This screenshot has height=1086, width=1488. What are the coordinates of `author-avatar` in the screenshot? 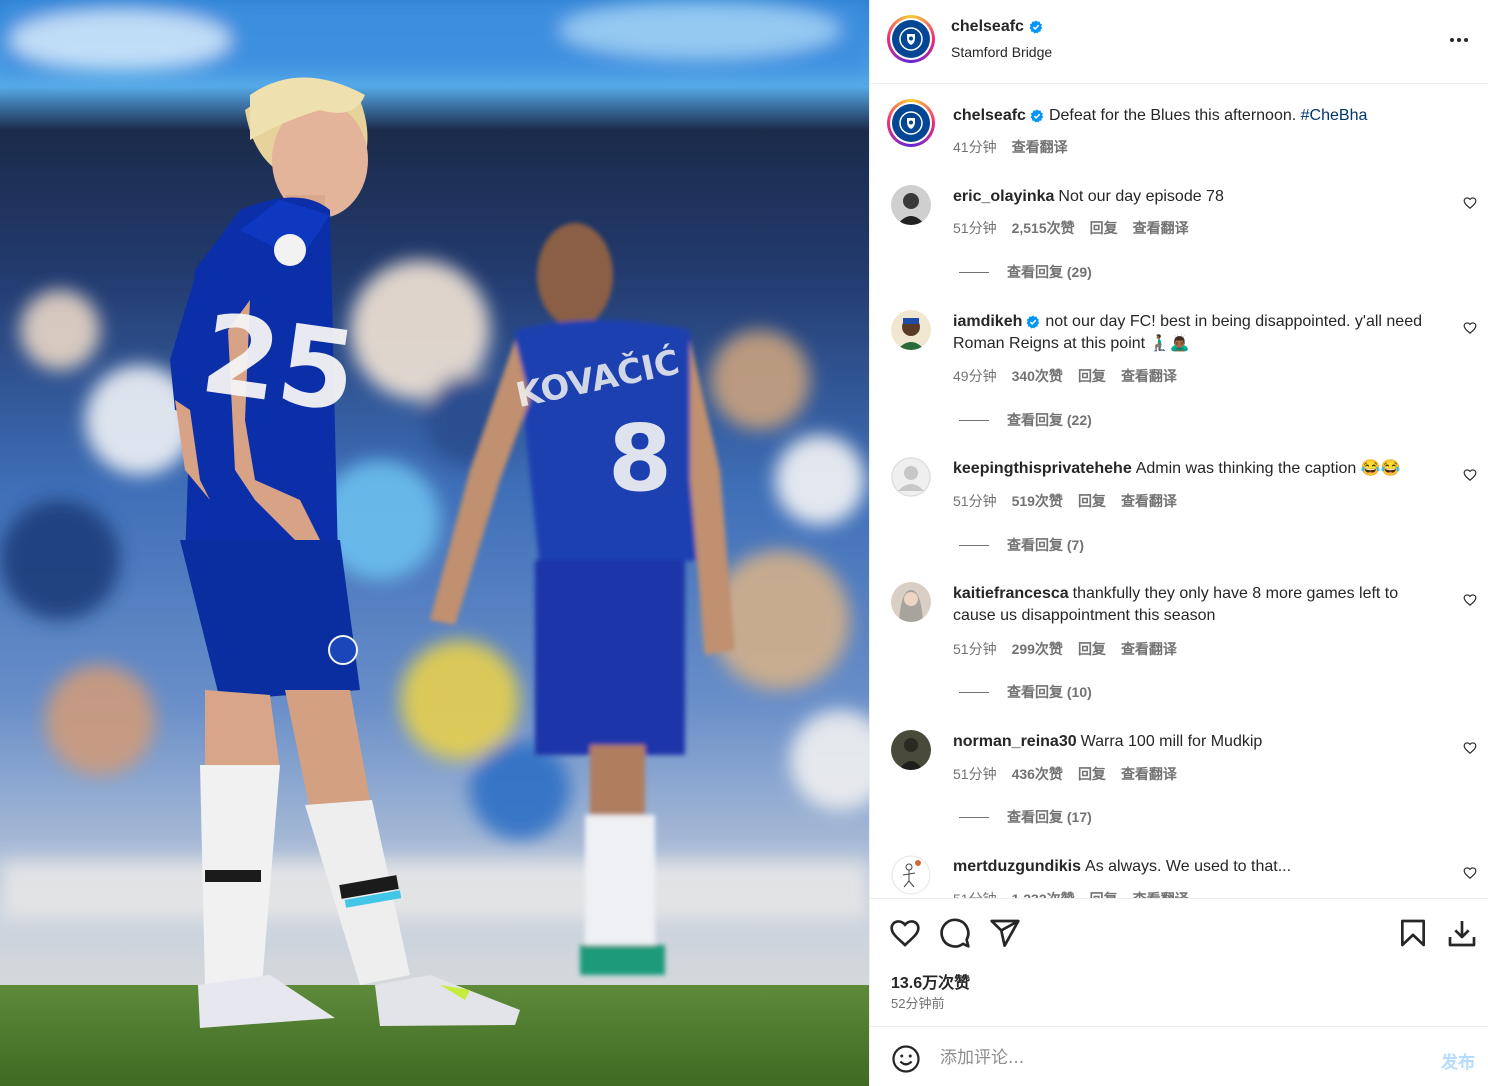 It's located at (911, 39).